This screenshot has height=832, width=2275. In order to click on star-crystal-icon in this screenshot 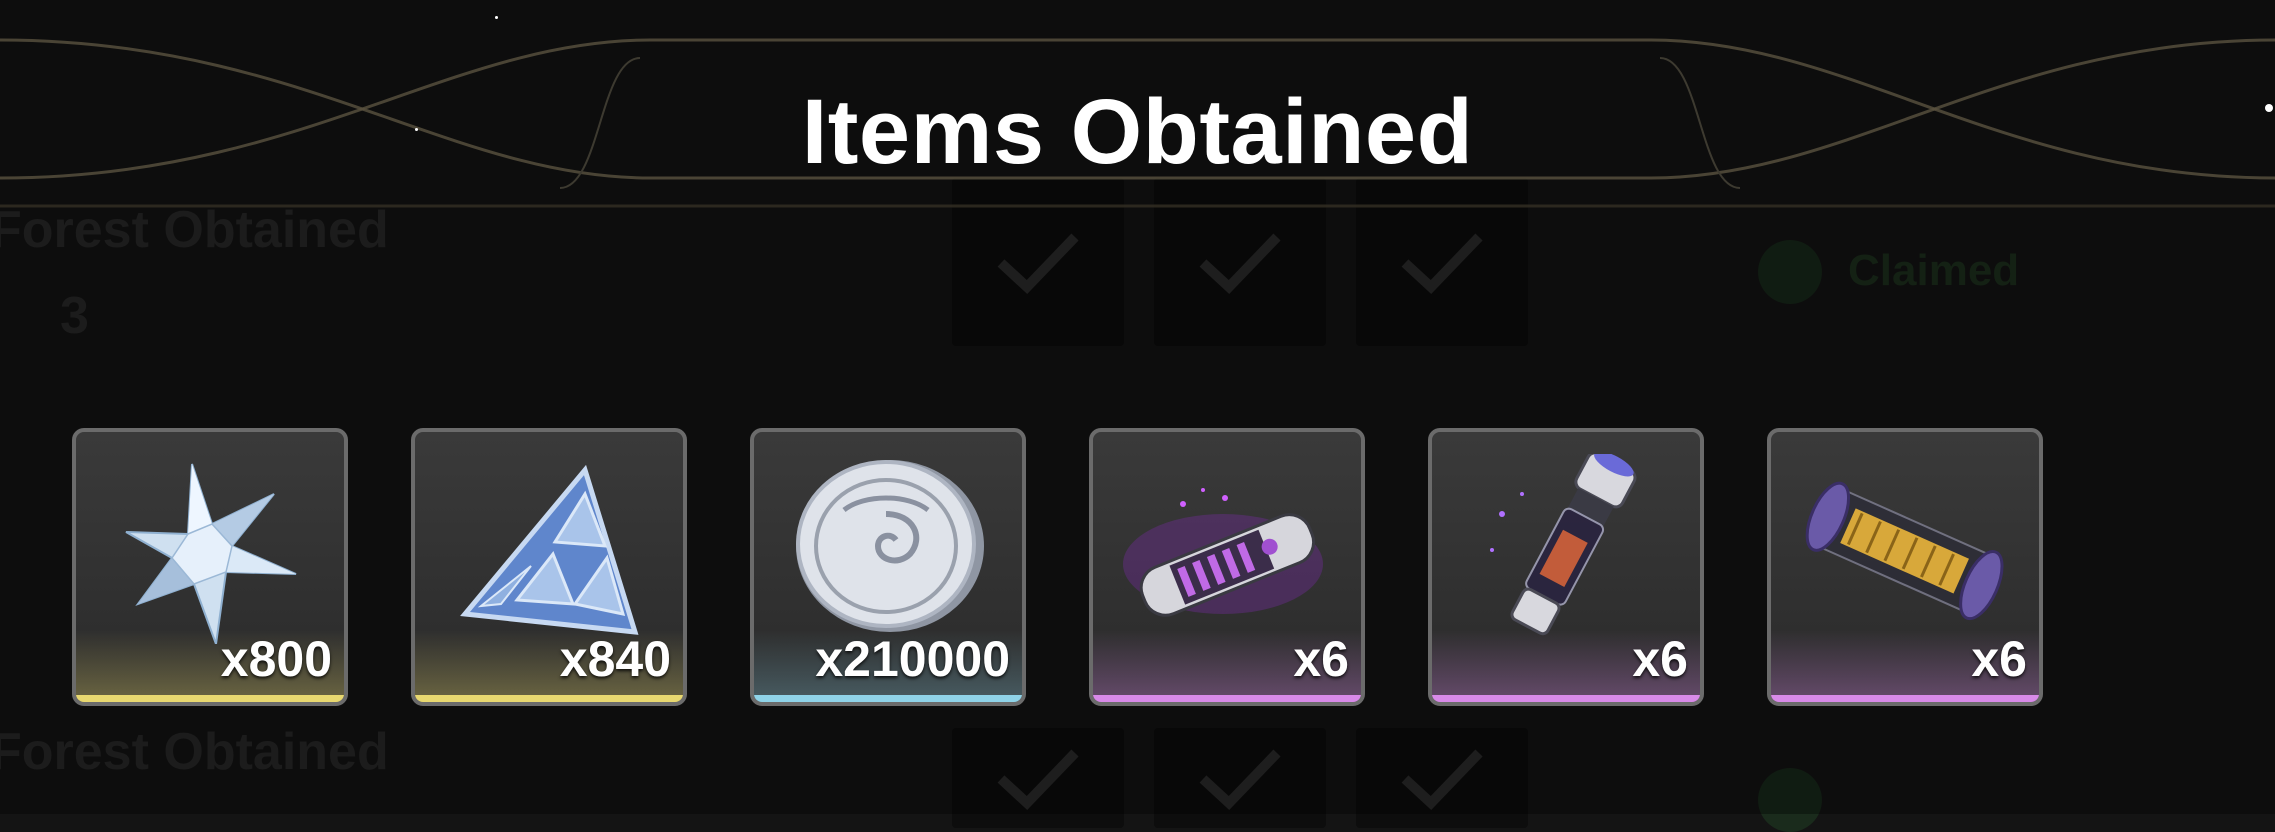, I will do `click(210, 549)`.